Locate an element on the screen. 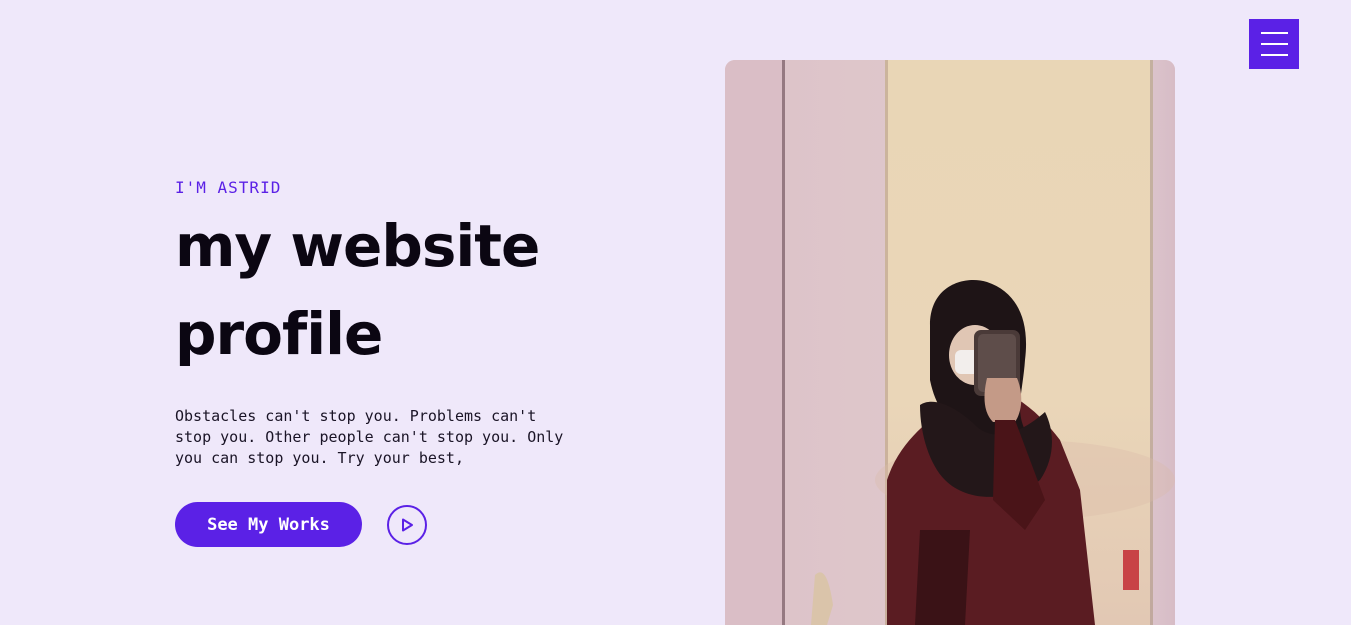  play-circle-icon is located at coordinates (407, 524).